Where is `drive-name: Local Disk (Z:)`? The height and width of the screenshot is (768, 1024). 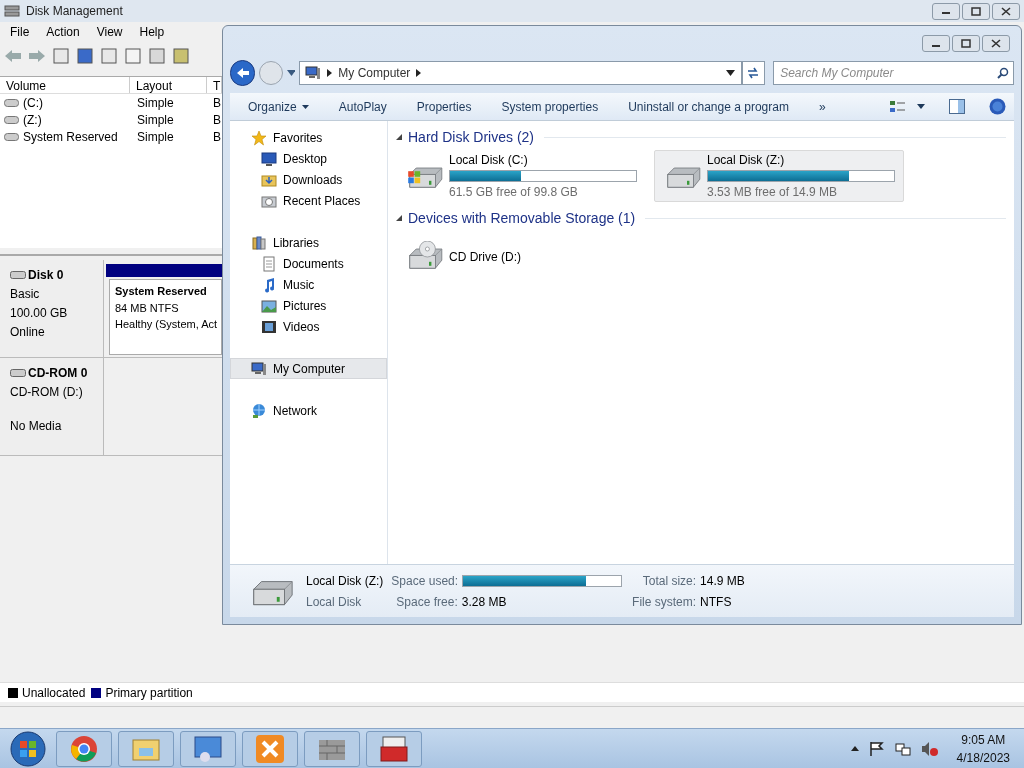 drive-name: Local Disk (Z:) is located at coordinates (746, 160).